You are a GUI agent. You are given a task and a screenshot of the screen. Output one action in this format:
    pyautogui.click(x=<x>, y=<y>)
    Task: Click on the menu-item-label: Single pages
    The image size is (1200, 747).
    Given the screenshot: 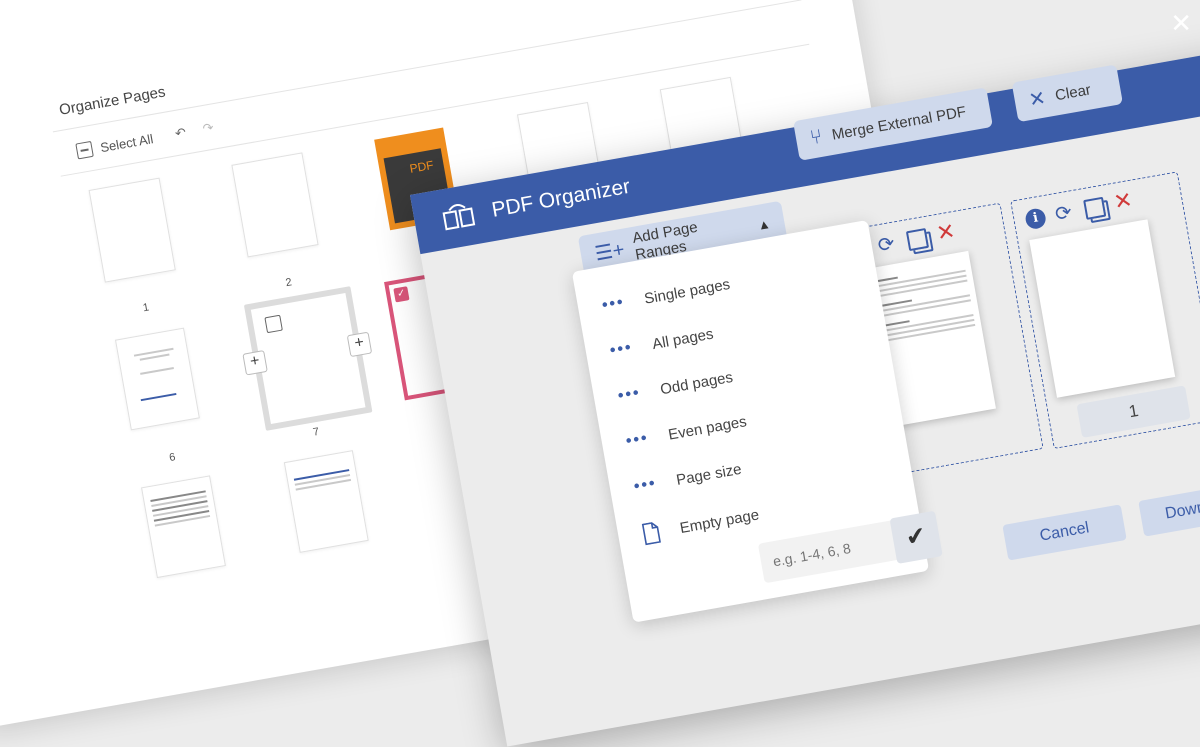 What is the action you would take?
    pyautogui.click(x=687, y=291)
    